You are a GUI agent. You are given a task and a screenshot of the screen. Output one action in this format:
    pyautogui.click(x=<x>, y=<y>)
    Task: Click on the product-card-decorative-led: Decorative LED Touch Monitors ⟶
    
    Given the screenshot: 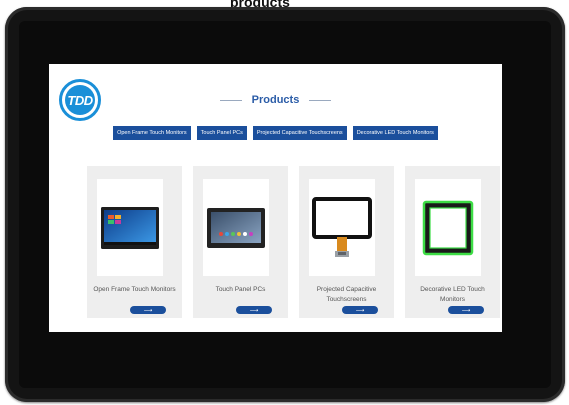 What is the action you would take?
    pyautogui.click(x=452, y=242)
    